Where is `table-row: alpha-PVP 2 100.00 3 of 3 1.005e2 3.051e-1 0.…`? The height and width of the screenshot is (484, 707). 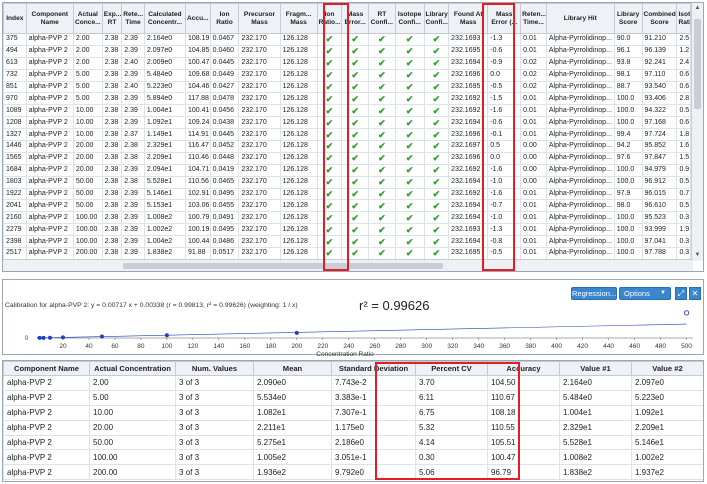
table-row: alpha-PVP 2 100.00 3 of 3 1.005e2 3.051e-1 0.… is located at coordinates (354, 457).